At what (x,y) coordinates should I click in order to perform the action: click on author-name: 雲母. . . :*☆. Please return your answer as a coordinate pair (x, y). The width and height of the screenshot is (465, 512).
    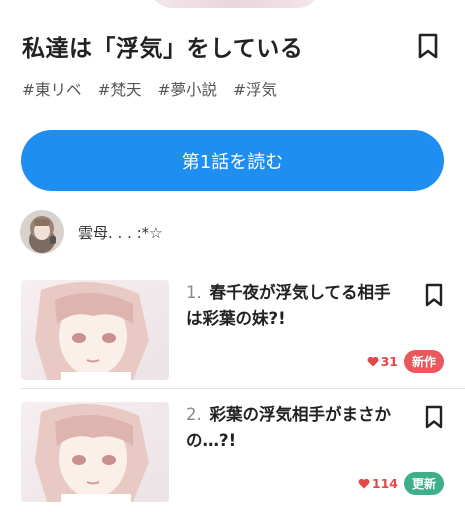
    Looking at the image, I should click on (120, 232).